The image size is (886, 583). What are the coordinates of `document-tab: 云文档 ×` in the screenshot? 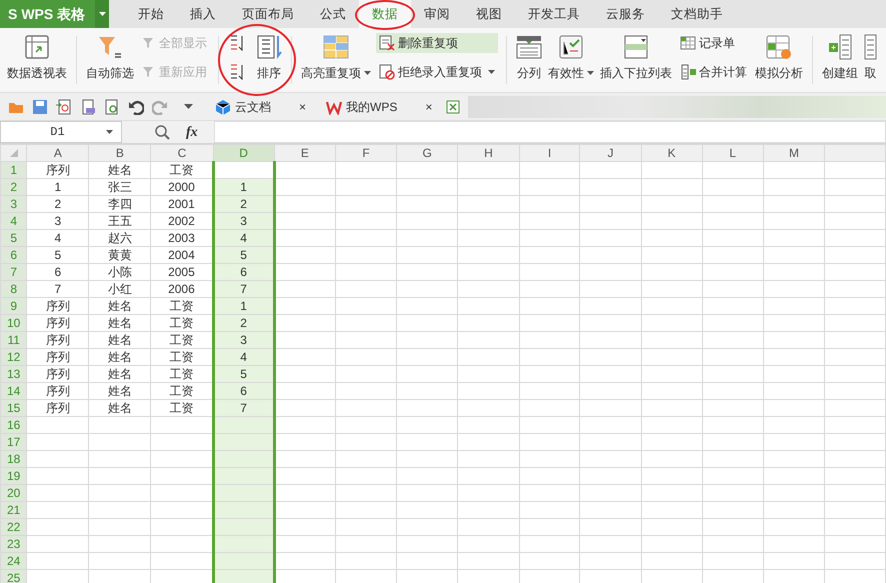 It's located at (260, 107).